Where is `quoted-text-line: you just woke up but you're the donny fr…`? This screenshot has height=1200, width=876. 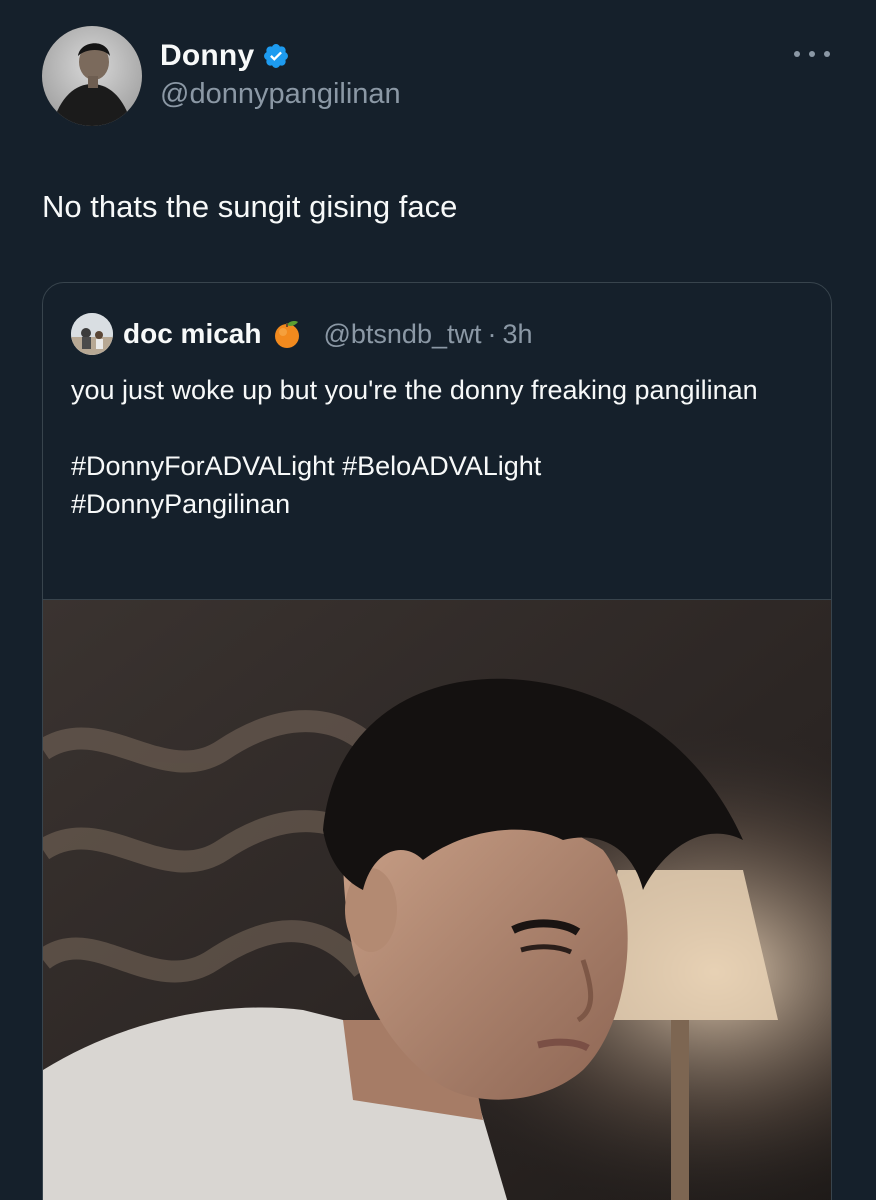
quoted-text-line: you just woke up but you're the donny fr… is located at coordinates (414, 390).